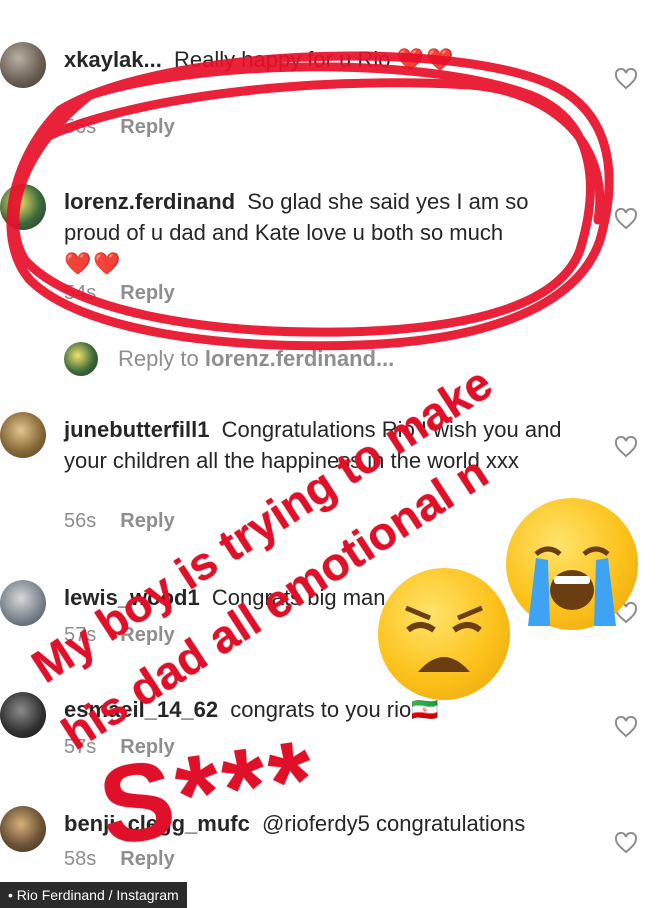 The width and height of the screenshot is (660, 908). What do you see at coordinates (444, 634) in the screenshot?
I see `weary-face-emoji-icon` at bounding box center [444, 634].